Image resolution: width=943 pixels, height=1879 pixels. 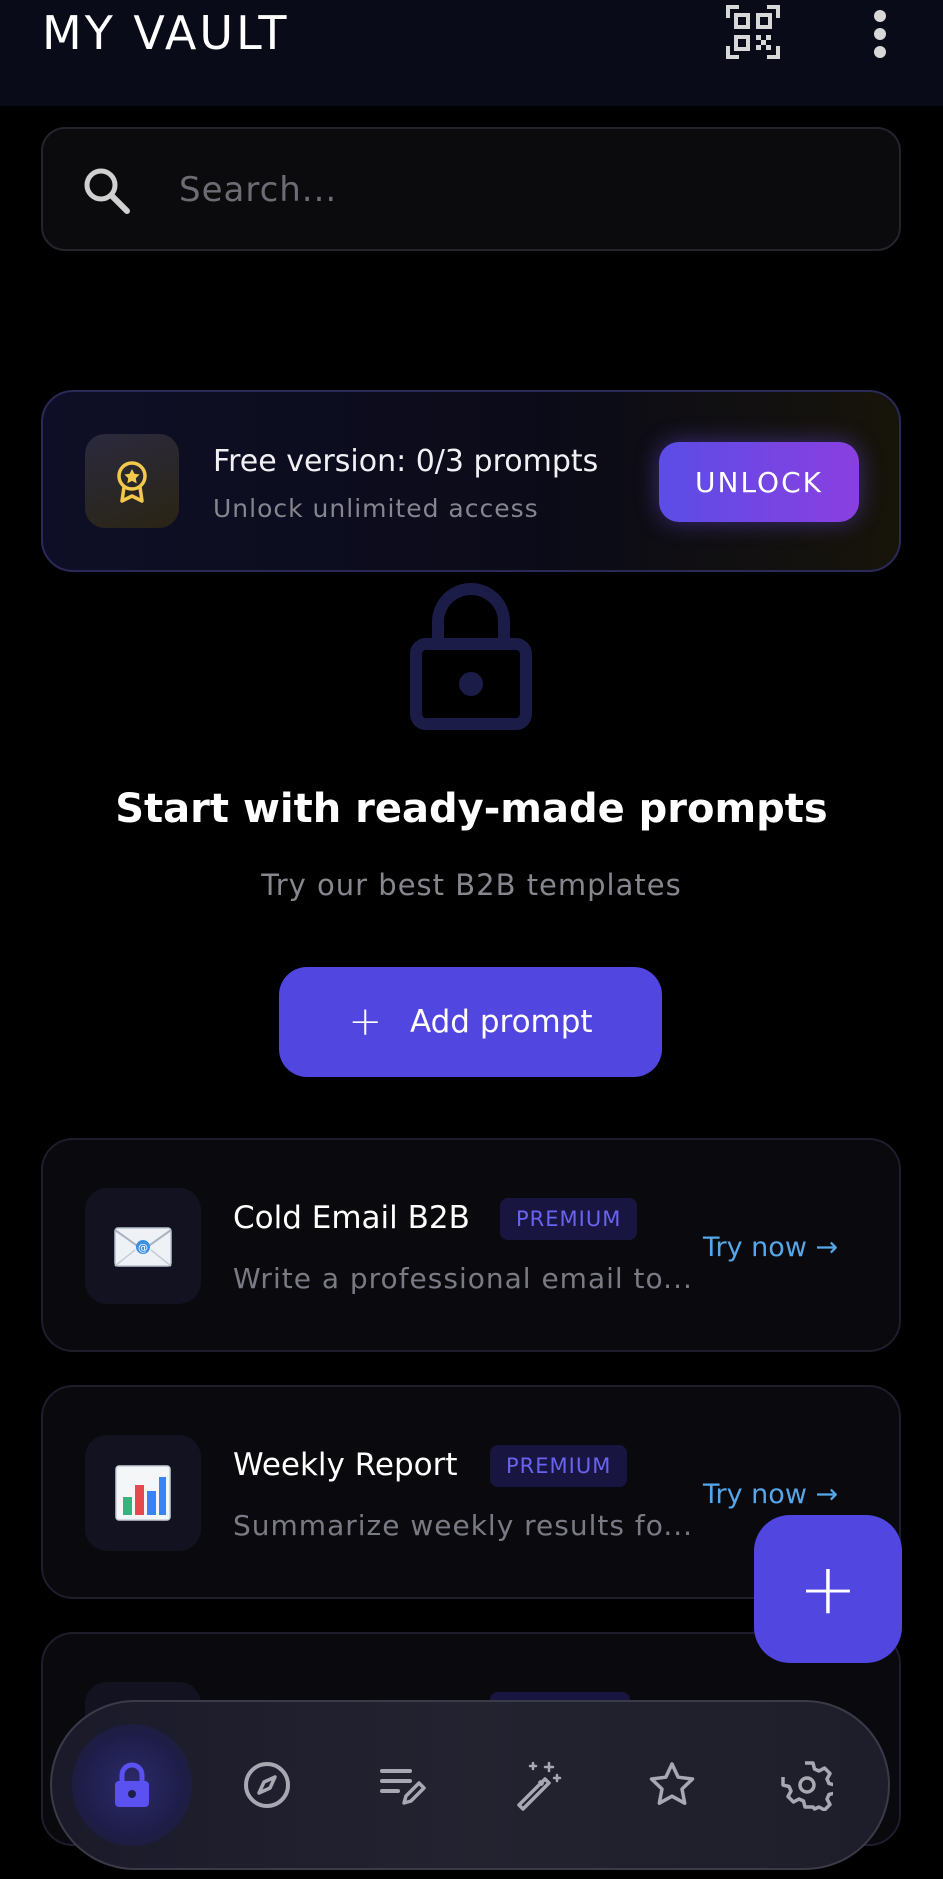 I want to click on bar-chart-icon, so click(x=143, y=1493).